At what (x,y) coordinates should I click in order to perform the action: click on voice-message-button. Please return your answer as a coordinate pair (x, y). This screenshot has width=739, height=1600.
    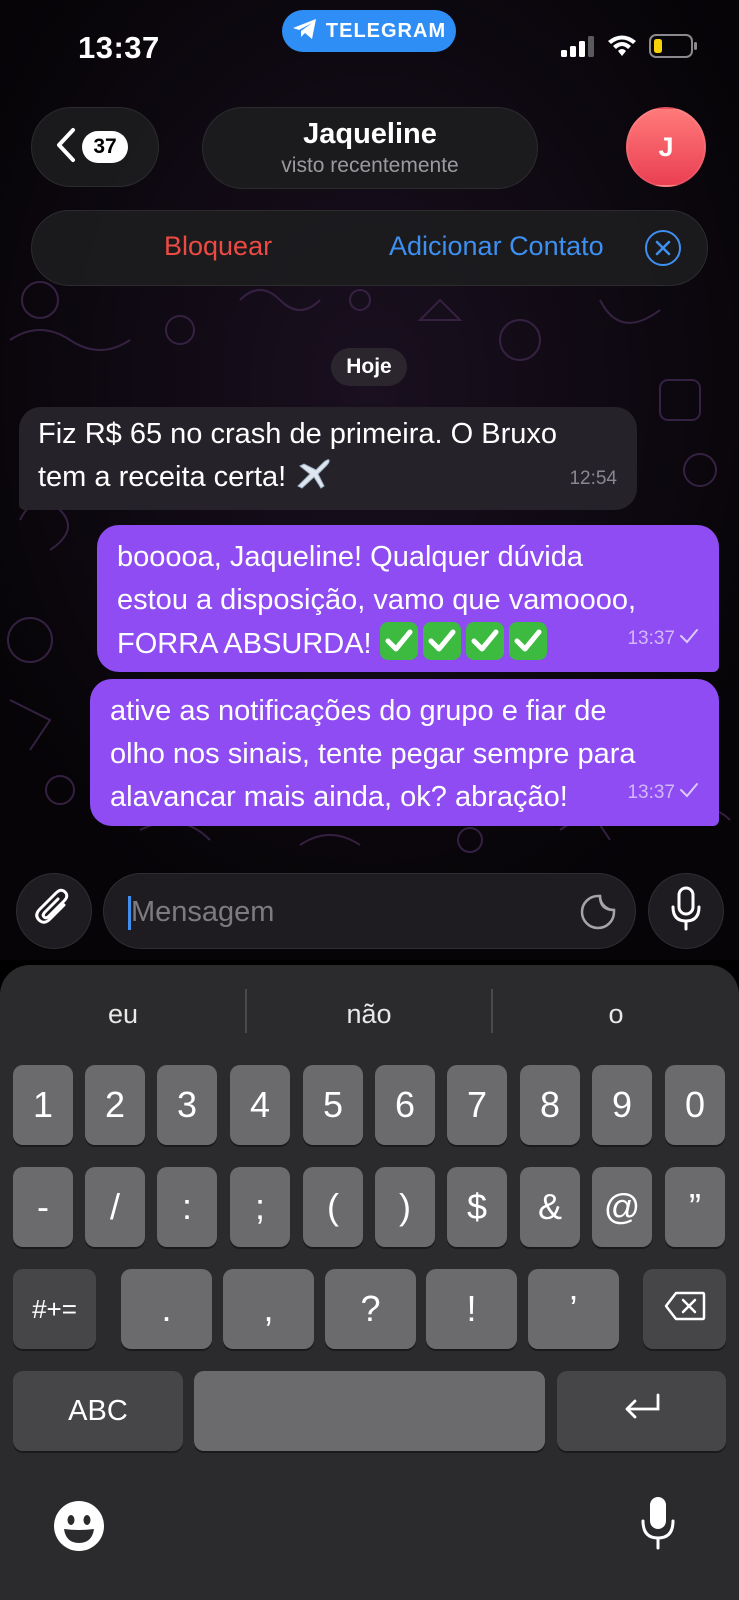
    Looking at the image, I should click on (686, 911).